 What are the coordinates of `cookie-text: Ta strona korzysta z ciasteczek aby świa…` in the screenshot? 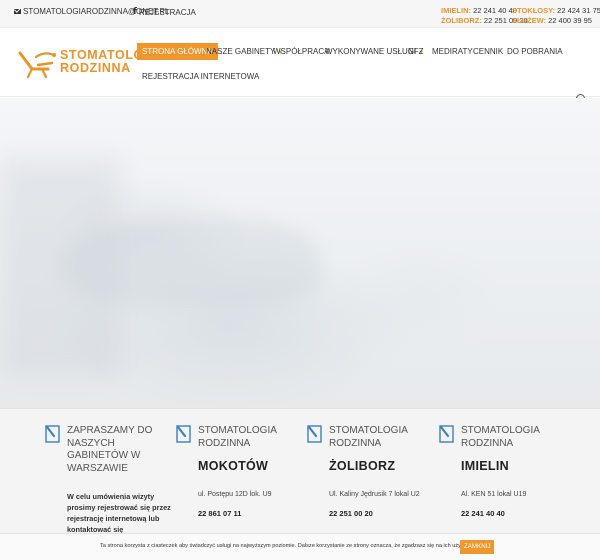 It's located at (285, 546).